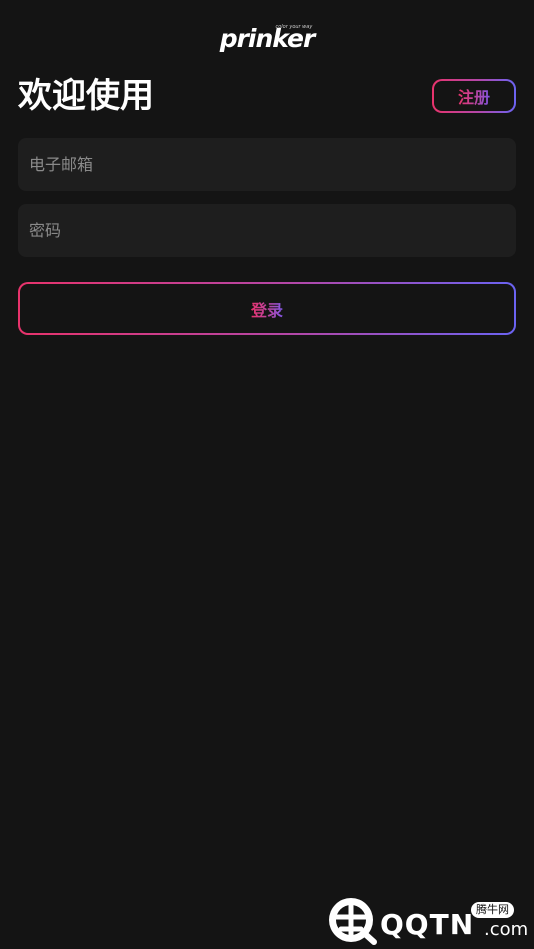 The width and height of the screenshot is (534, 949). Describe the element at coordinates (267, 164) in the screenshot. I see `email-field` at that location.